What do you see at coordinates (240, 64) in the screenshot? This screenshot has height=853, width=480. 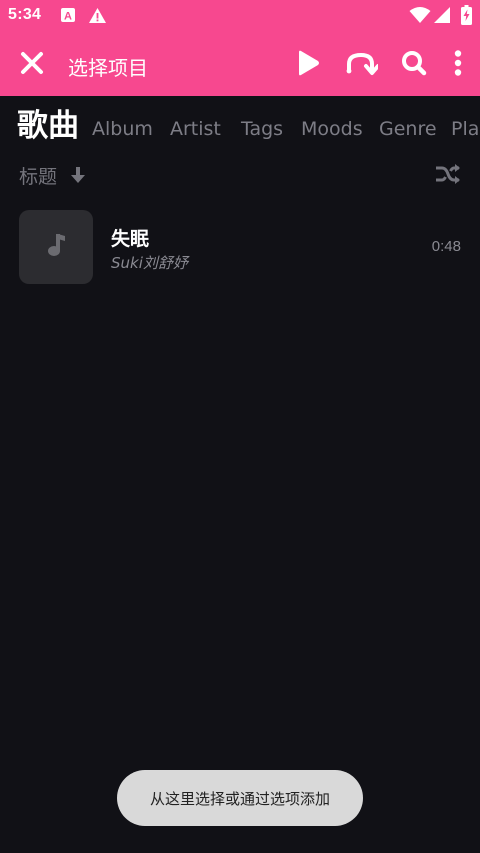 I see `action-bar: 选择项目` at bounding box center [240, 64].